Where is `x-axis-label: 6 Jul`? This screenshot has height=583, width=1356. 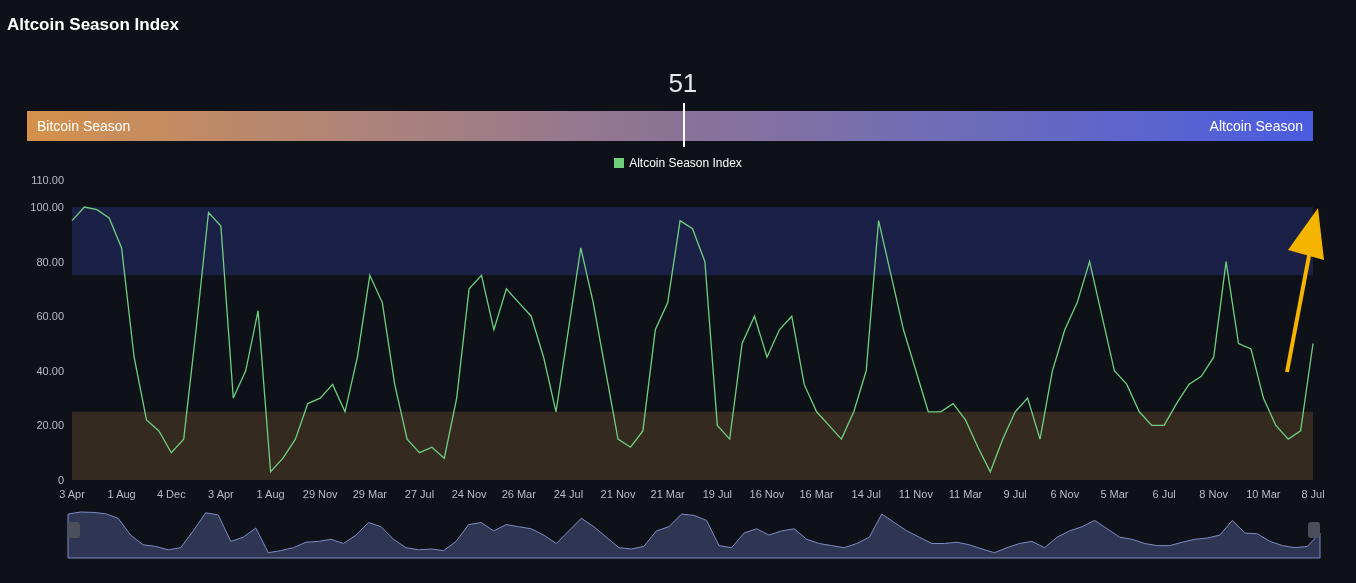
x-axis-label: 6 Jul is located at coordinates (1164, 494).